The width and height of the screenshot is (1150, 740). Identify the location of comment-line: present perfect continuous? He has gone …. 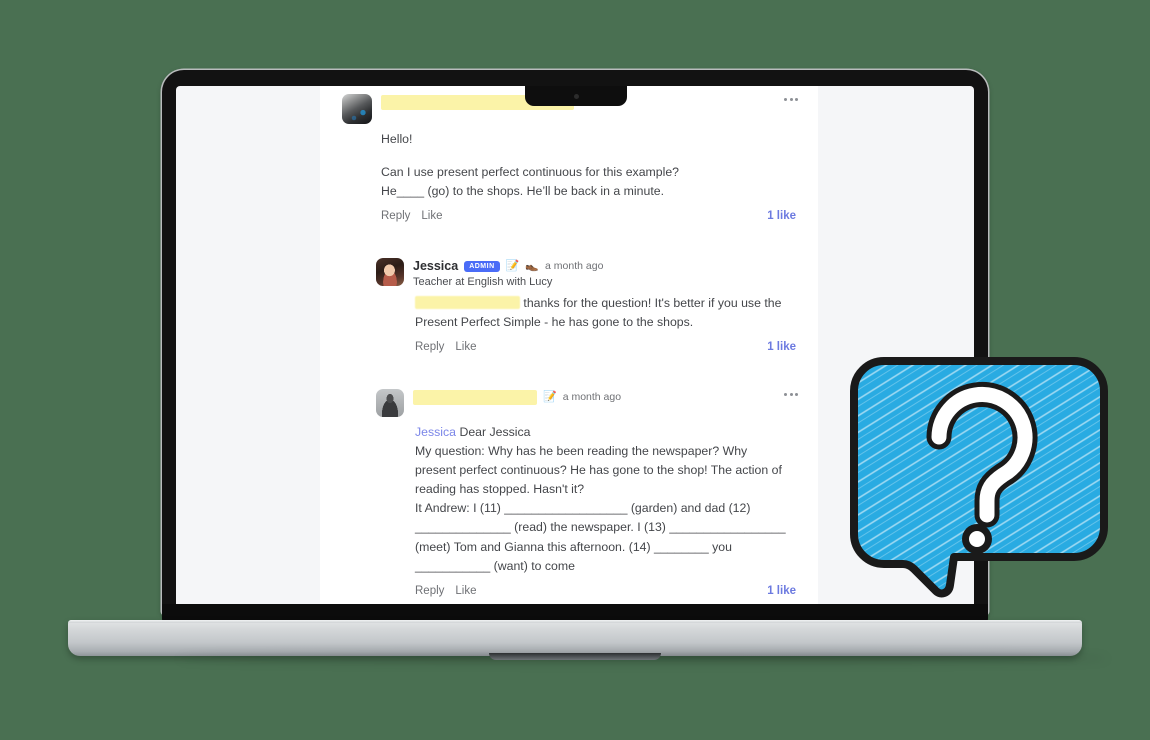
(598, 470).